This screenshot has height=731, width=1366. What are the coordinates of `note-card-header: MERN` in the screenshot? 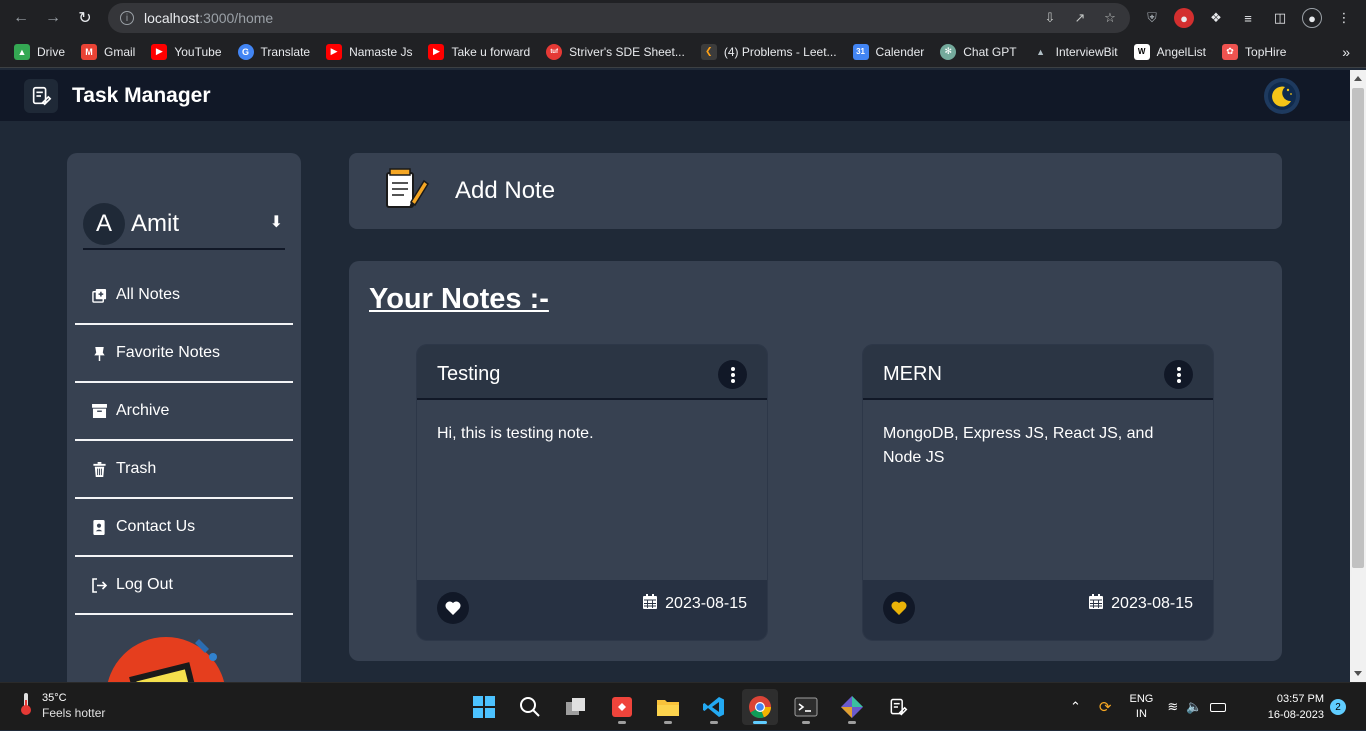 It's located at (1038, 372).